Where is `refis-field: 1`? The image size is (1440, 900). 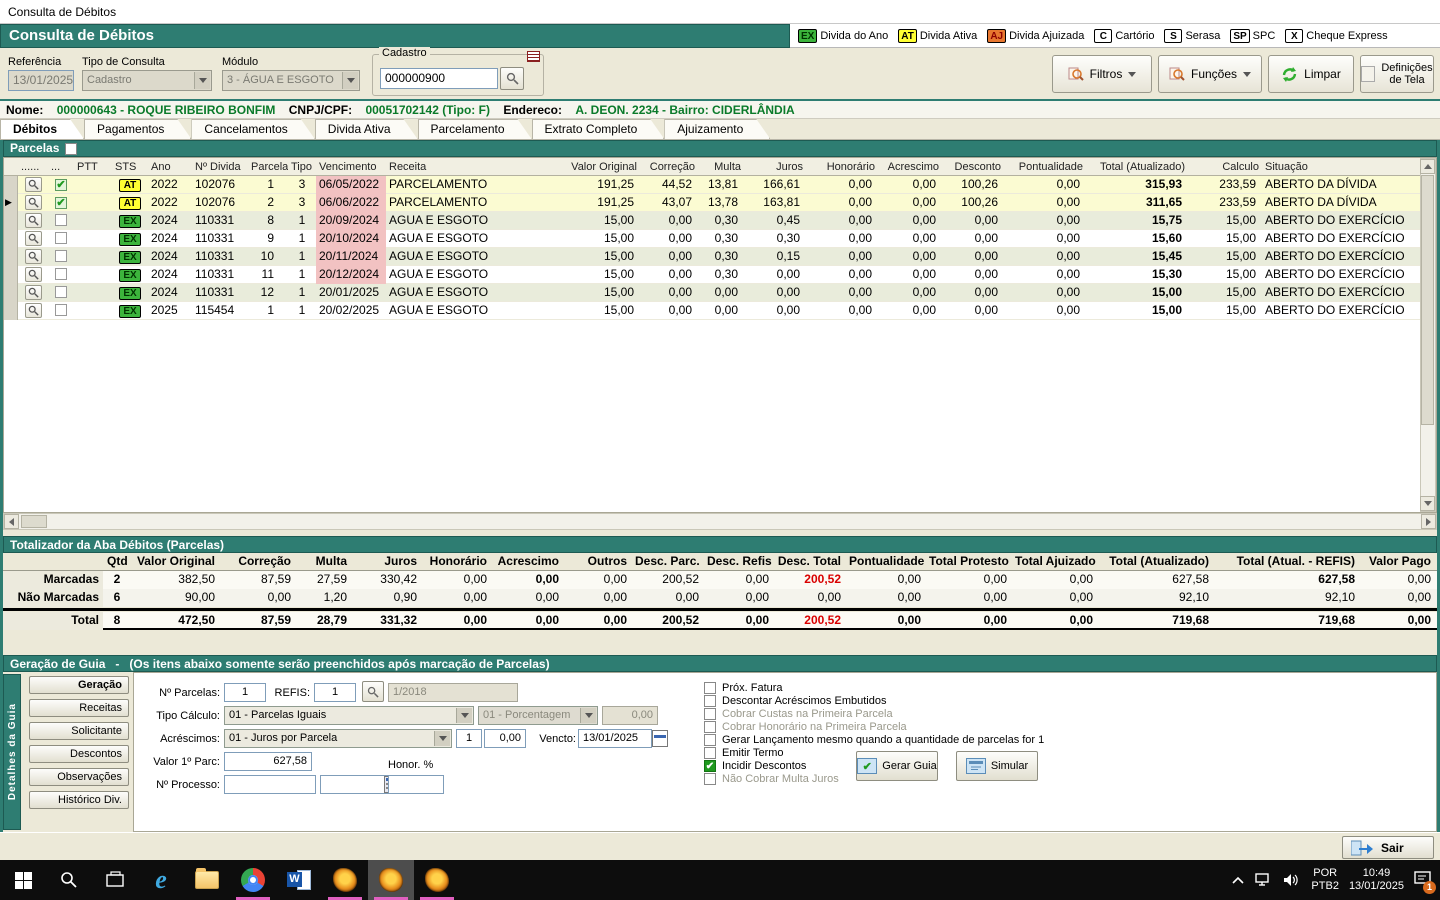 refis-field: 1 is located at coordinates (335, 692).